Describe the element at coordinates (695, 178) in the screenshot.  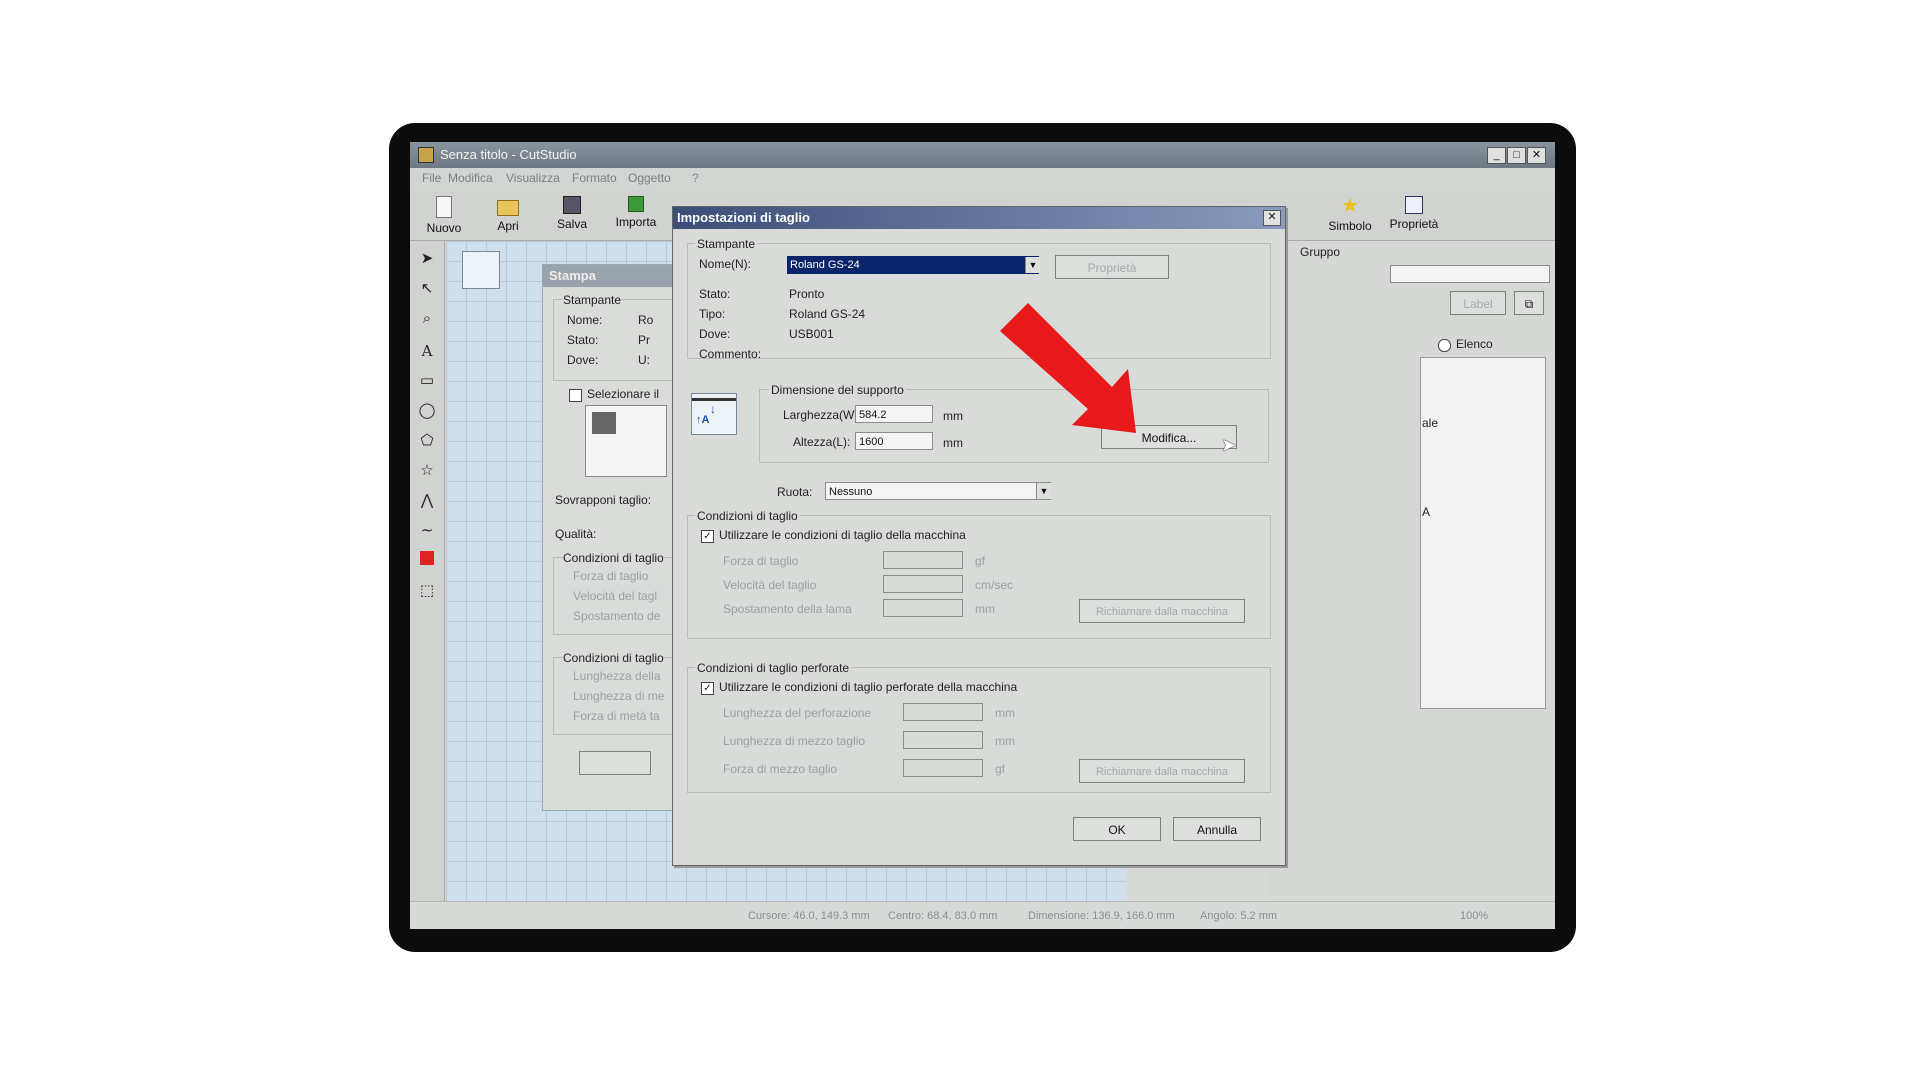
I see `menu-help: ?` at that location.